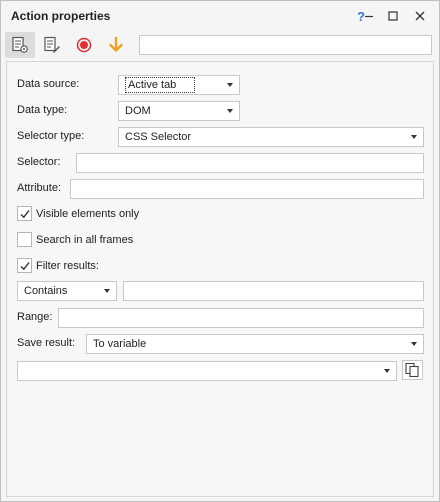 This screenshot has width=440, height=502. I want to click on action-settings-button, so click(20, 45).